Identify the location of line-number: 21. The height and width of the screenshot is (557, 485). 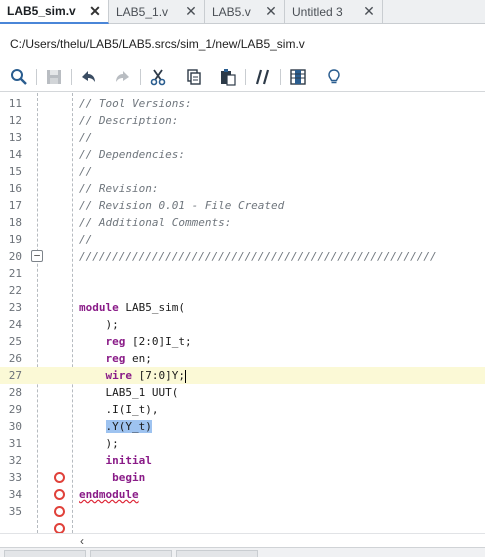
(15, 273).